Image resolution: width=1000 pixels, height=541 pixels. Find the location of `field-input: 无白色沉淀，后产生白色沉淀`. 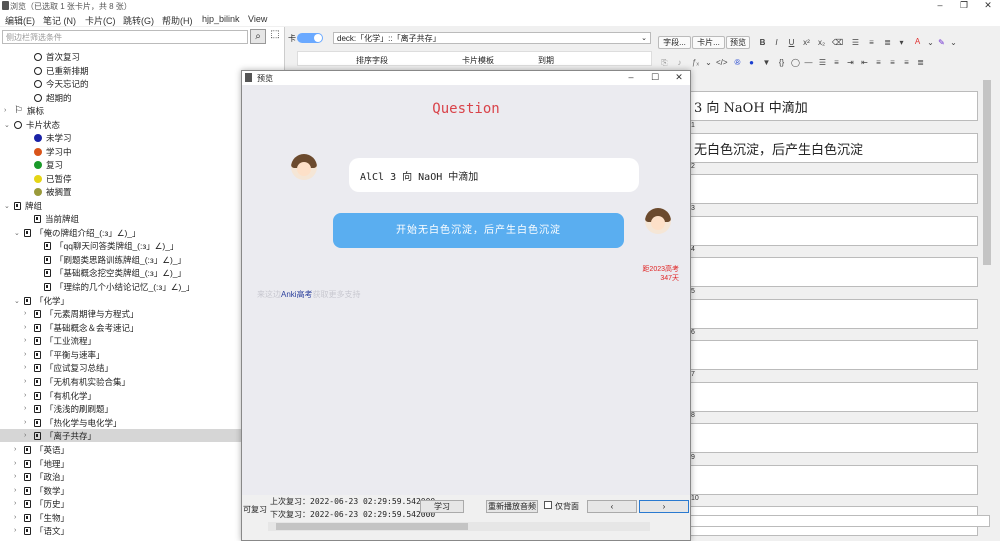

field-input: 无白色沉淀，后产生白色沉淀 is located at coordinates (832, 147).